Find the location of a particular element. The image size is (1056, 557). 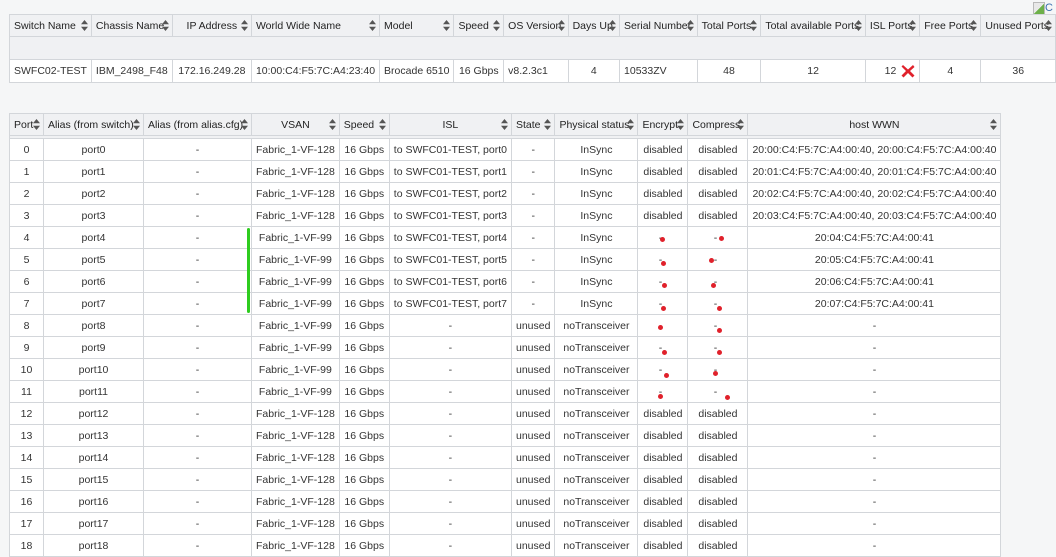

switch-header-os-version: OS Version is located at coordinates (536, 25).